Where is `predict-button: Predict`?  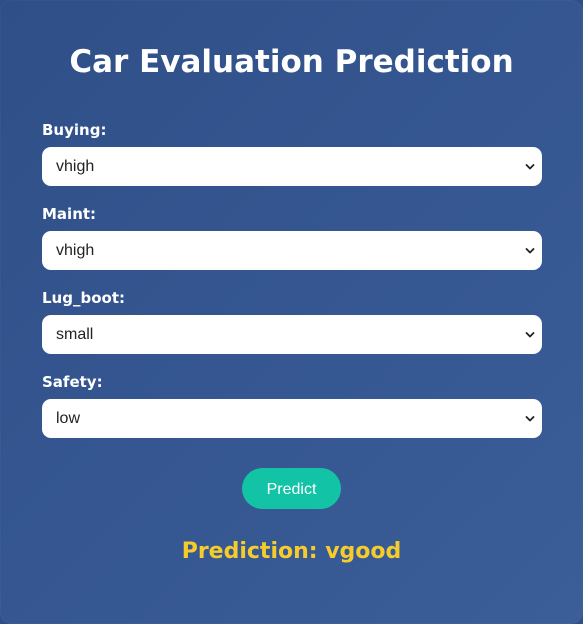 predict-button: Predict is located at coordinates (291, 488).